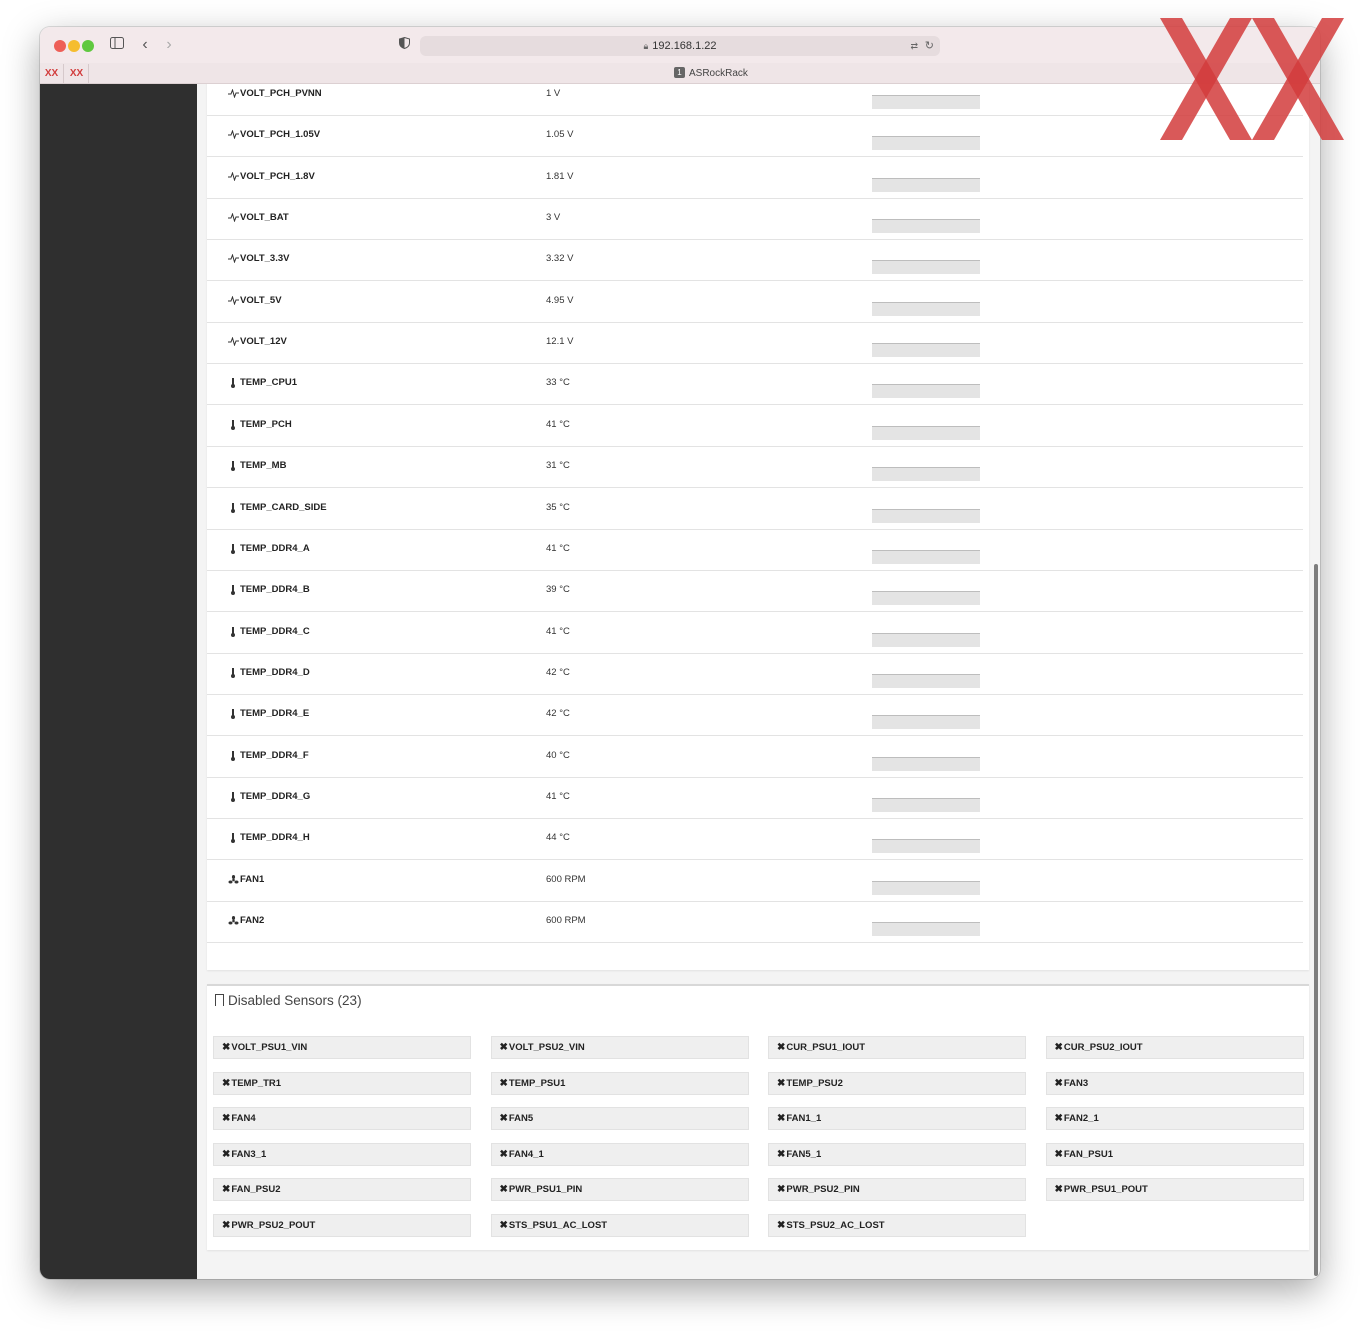  What do you see at coordinates (560, 259) in the screenshot?
I see `sensor-value: 3.32 V` at bounding box center [560, 259].